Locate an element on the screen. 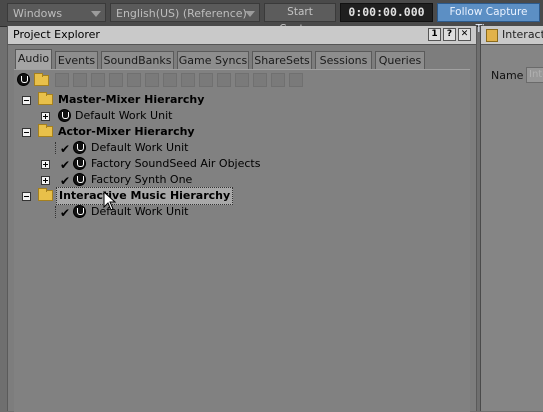 This screenshot has height=412, width=543. tree-label: Interactive Music Hierarchy is located at coordinates (145, 196).